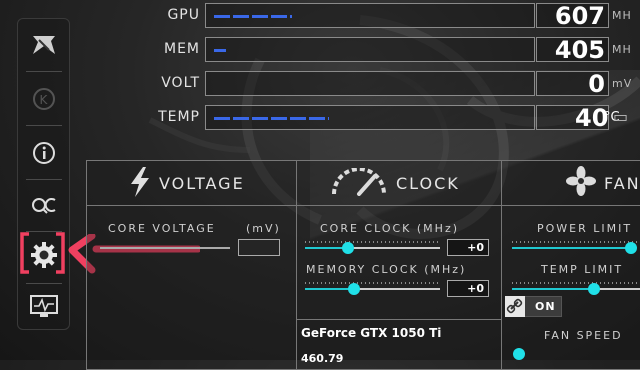 This screenshot has width=640, height=370. I want to click on core-clock-slider-fill, so click(326, 248).